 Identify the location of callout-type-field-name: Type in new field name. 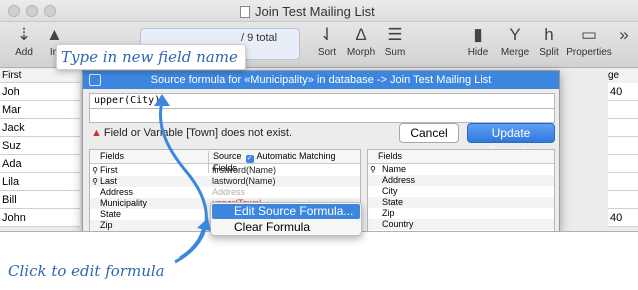
(151, 57).